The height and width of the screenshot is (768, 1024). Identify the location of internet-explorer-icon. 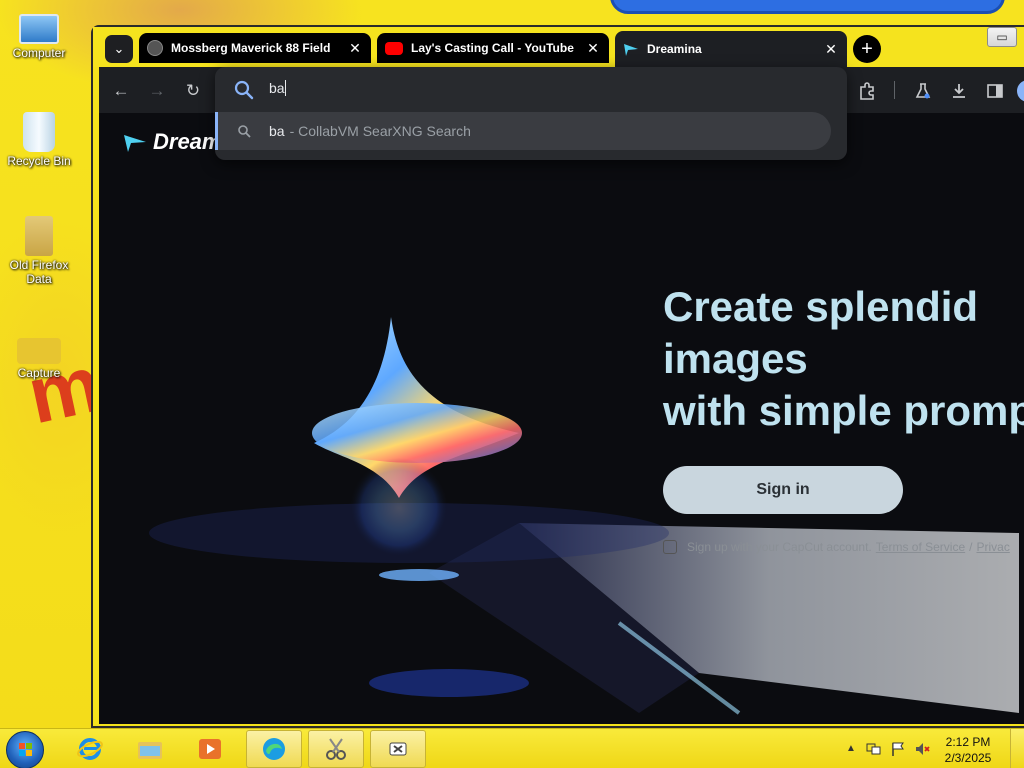
(90, 749).